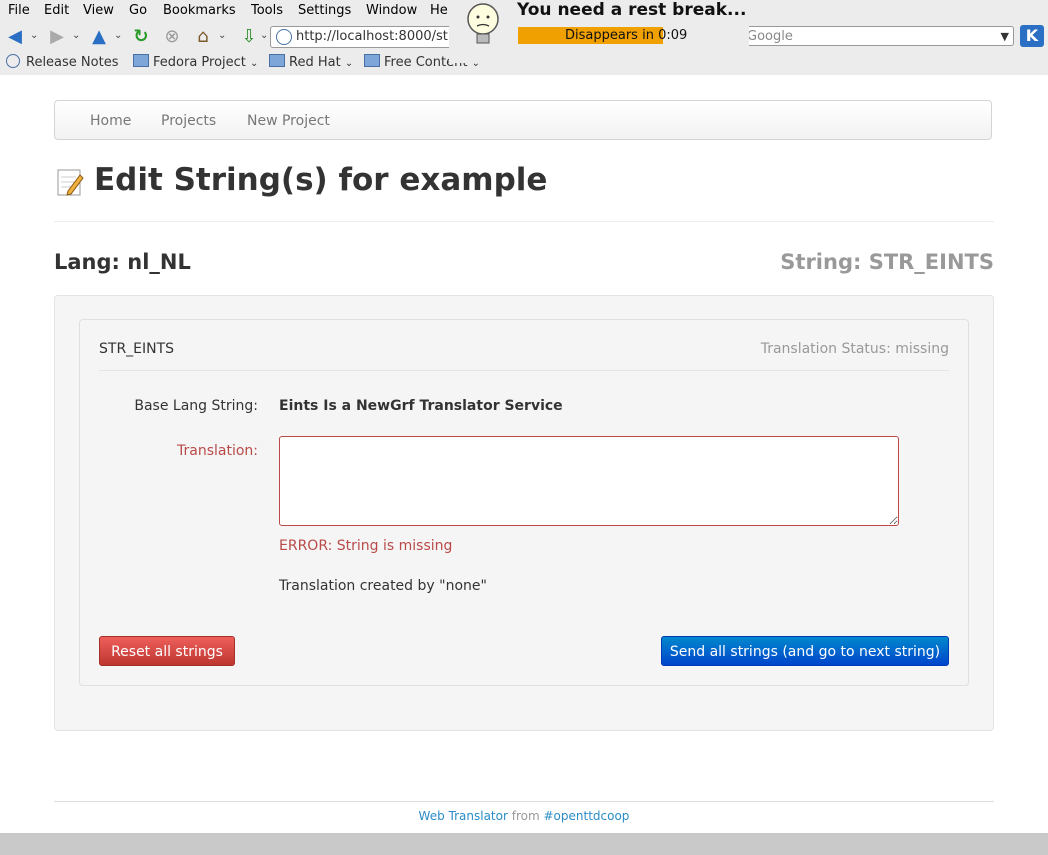 This screenshot has width=1048, height=855. I want to click on footer: Web Translator from #openttdcoop, so click(524, 816).